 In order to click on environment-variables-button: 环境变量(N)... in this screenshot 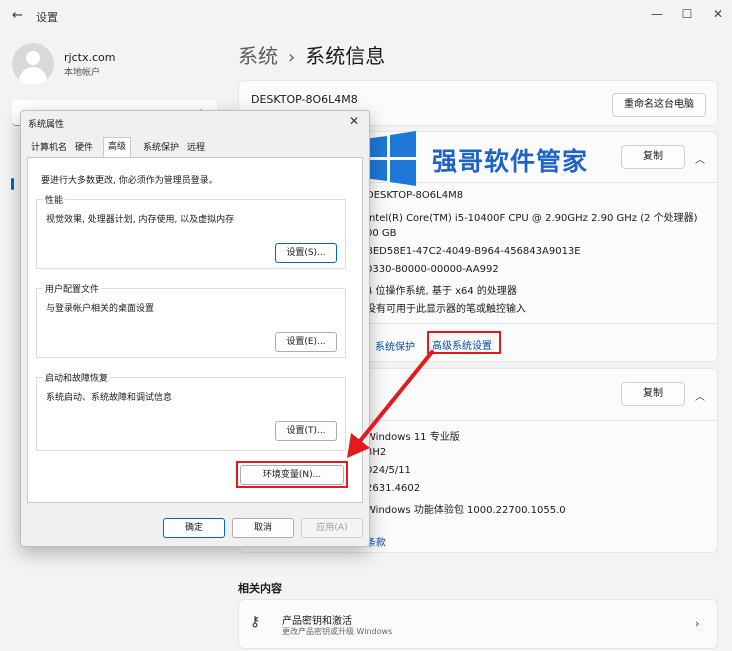, I will do `click(292, 475)`.